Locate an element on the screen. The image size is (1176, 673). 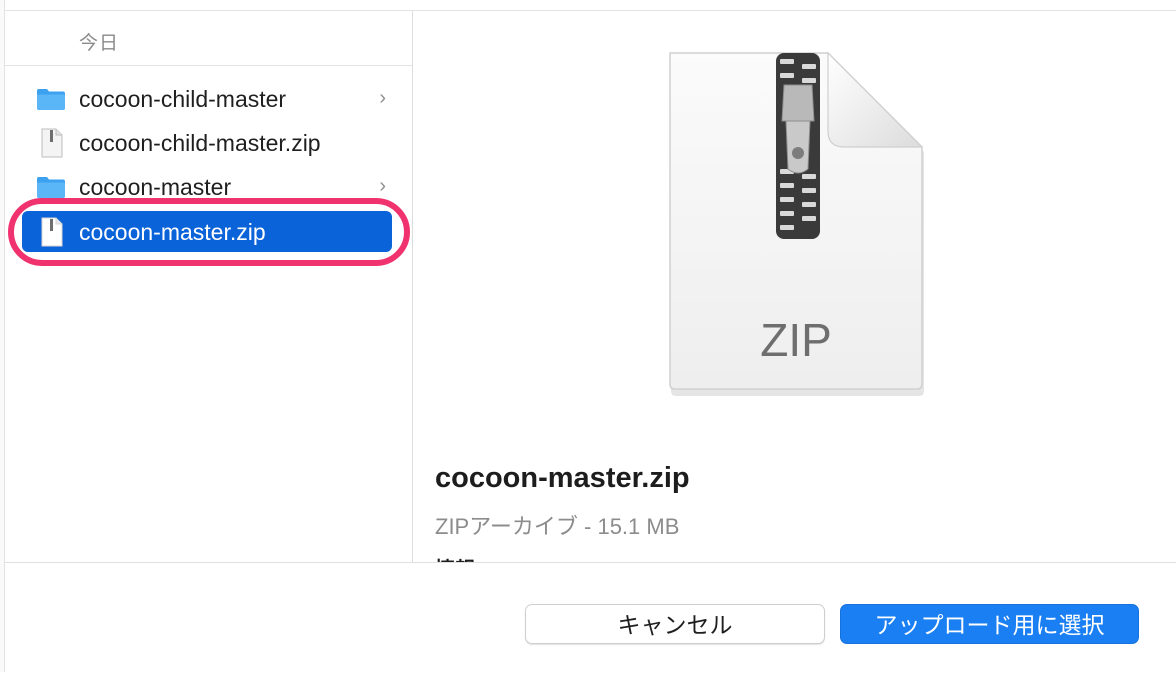
list-item-label: cocoon-child-master.zip is located at coordinates (200, 143).